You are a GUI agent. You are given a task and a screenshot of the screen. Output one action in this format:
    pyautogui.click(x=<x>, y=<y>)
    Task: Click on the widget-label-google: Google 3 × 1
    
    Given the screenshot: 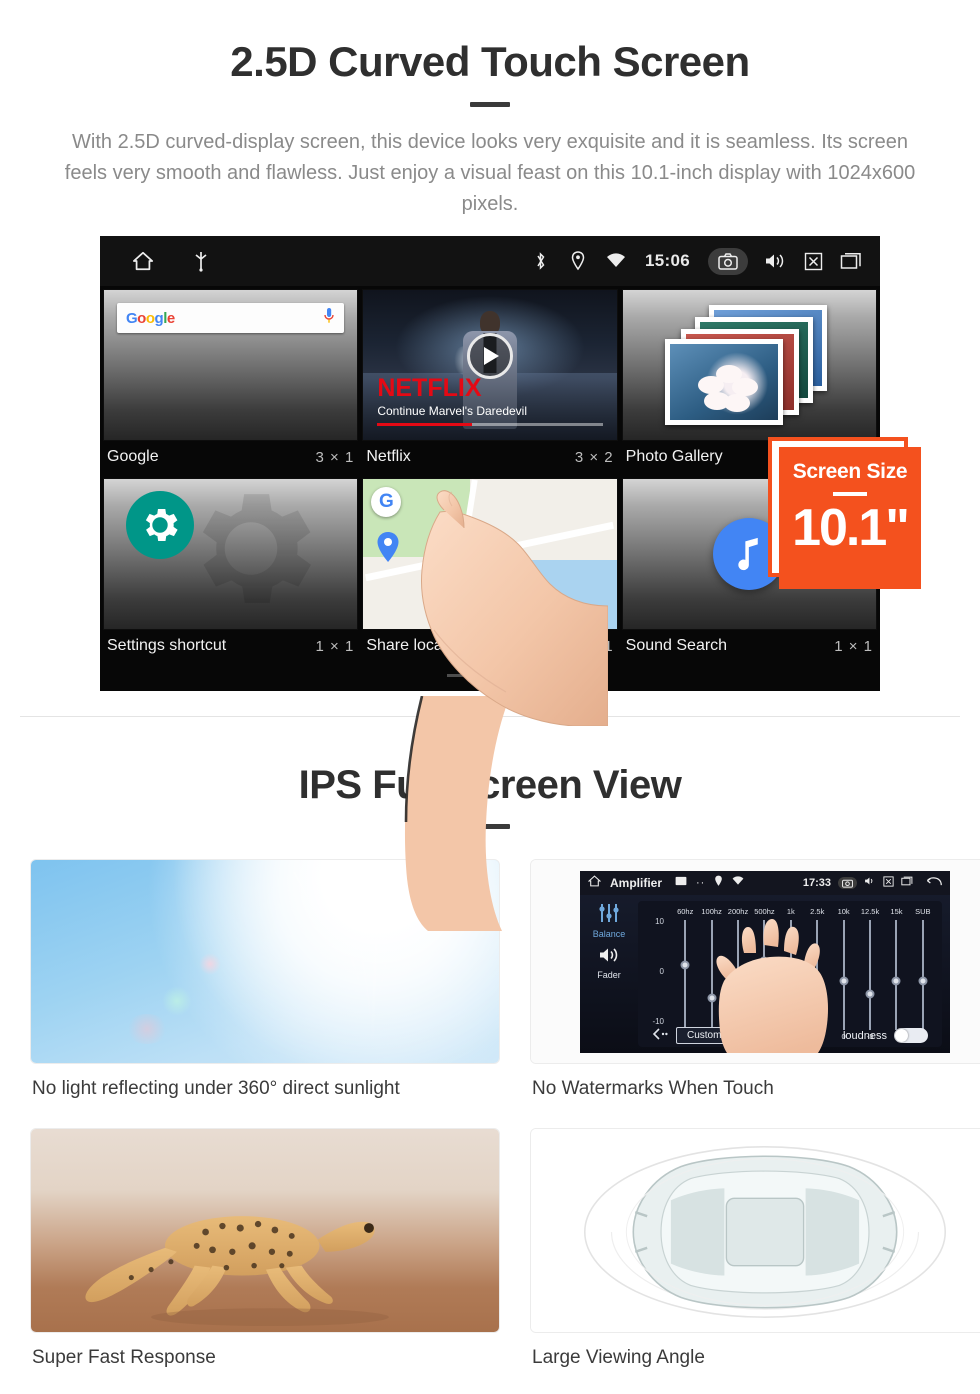 What is the action you would take?
    pyautogui.click(x=230, y=458)
    